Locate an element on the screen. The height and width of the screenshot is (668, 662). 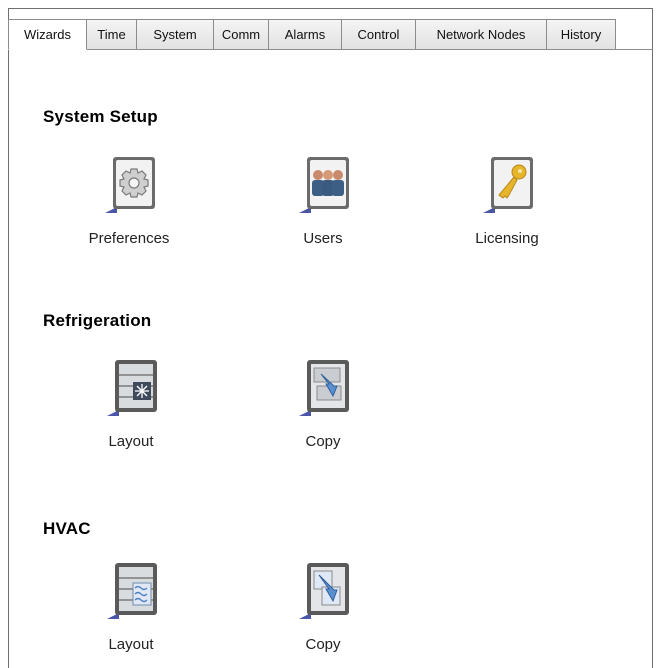
key-icon is located at coordinates (507, 186).